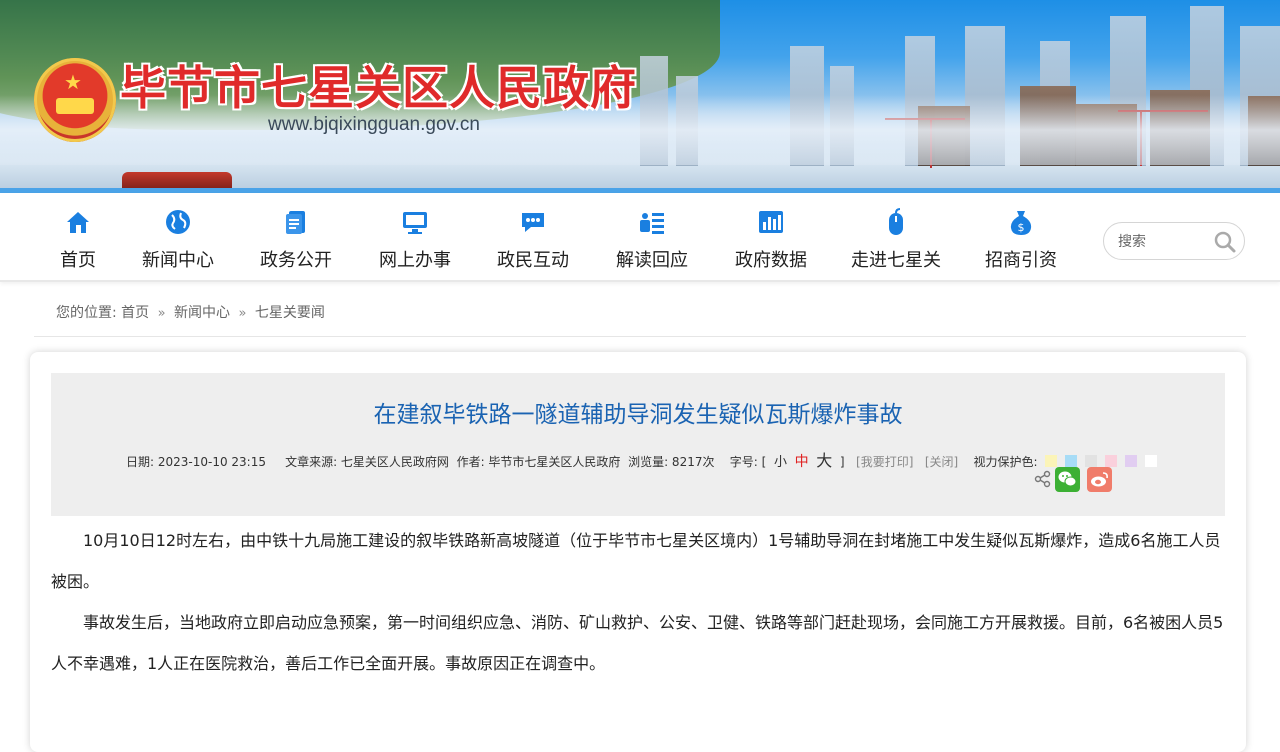 The image size is (1280, 752). What do you see at coordinates (1225, 242) in the screenshot?
I see `search-icon` at bounding box center [1225, 242].